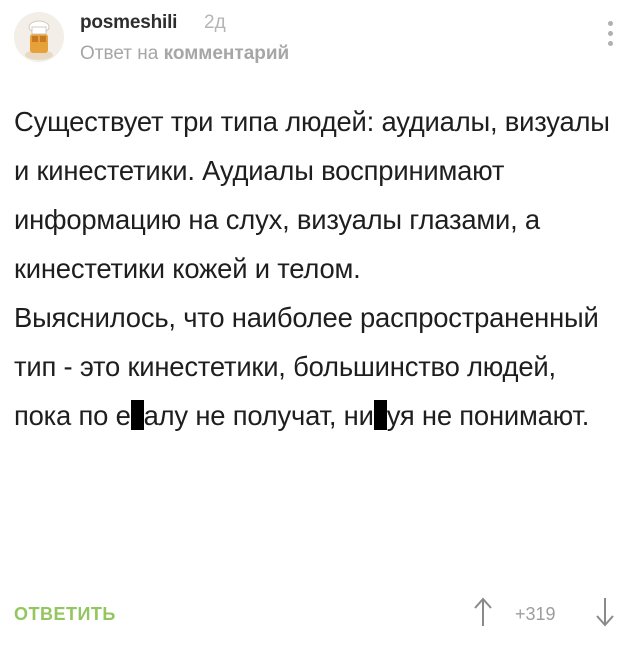 The height and width of the screenshot is (652, 632). Describe the element at coordinates (65, 614) in the screenshot. I see `reply-button: ОТВЕТИТЬ` at that location.